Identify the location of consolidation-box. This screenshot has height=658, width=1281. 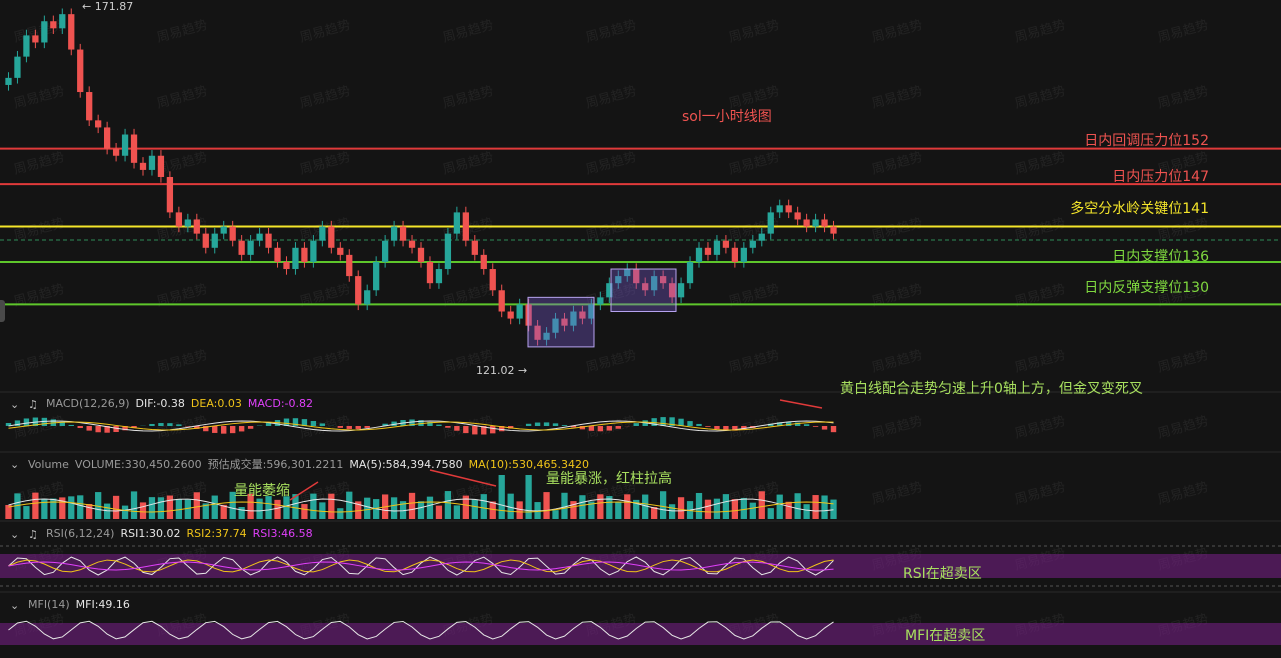
(561, 322).